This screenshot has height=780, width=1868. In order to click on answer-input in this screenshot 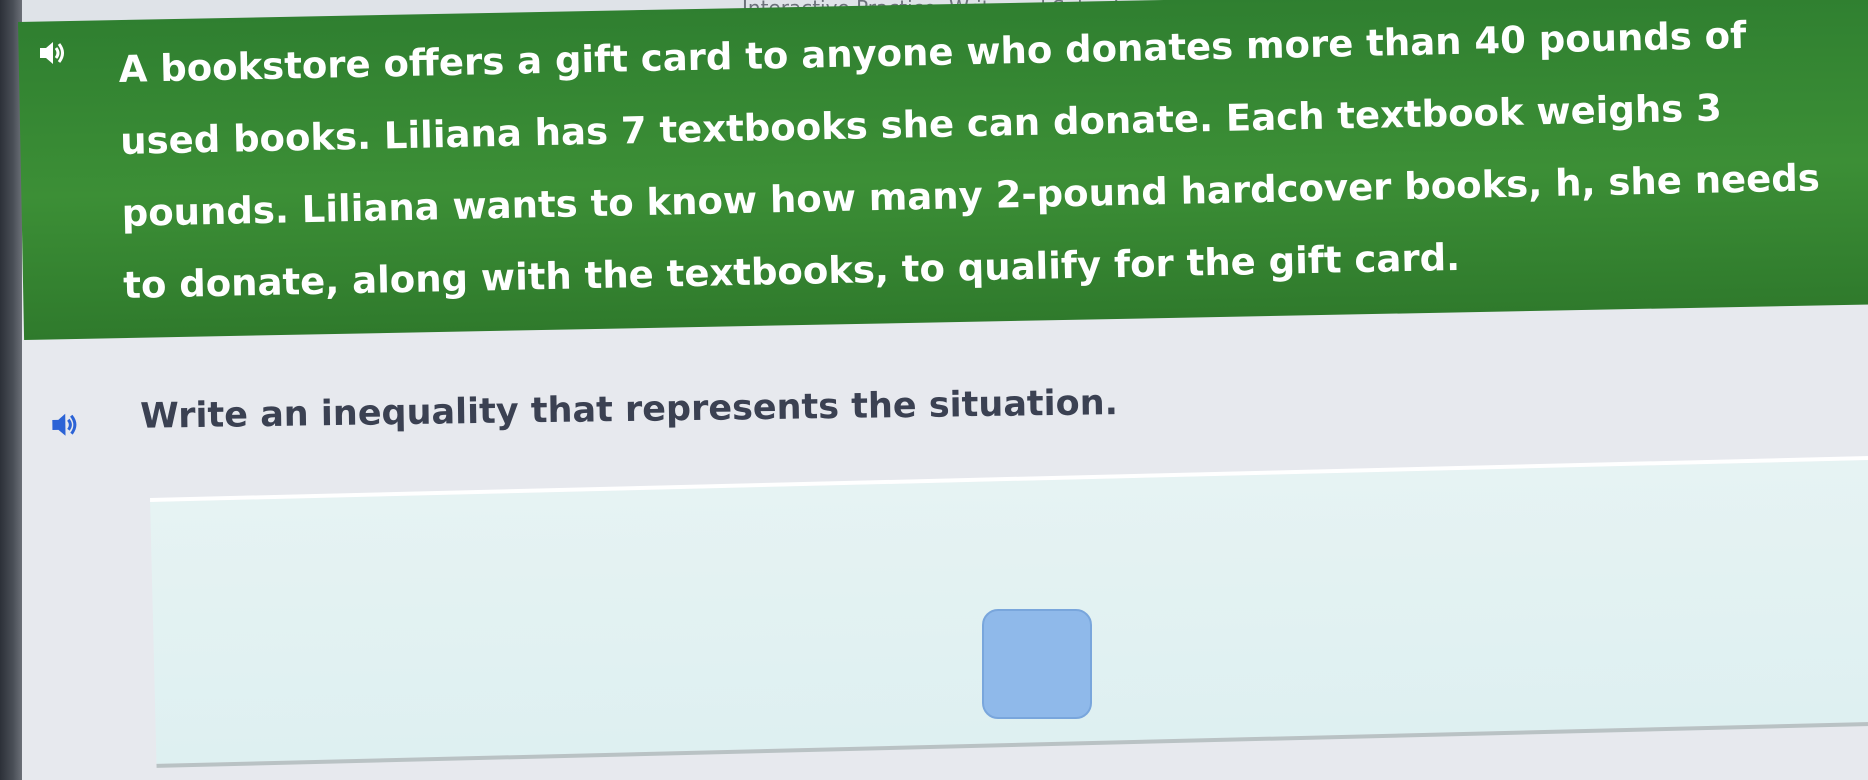, I will do `click(1037, 664)`.